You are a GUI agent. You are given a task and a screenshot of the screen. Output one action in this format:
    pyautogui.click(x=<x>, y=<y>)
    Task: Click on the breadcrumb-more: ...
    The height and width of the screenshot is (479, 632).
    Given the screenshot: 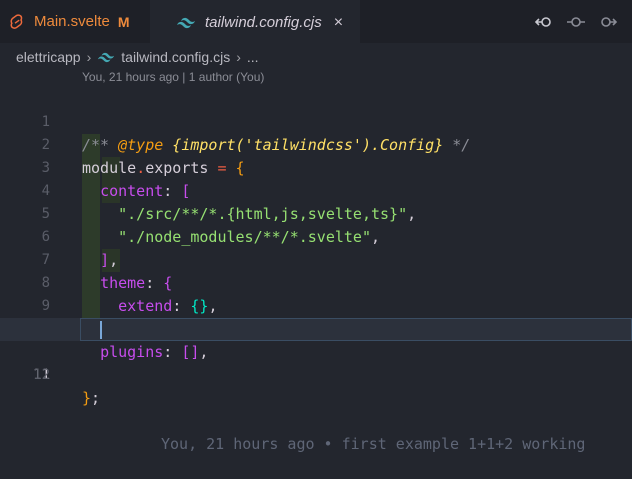 What is the action you would take?
    pyautogui.click(x=253, y=57)
    